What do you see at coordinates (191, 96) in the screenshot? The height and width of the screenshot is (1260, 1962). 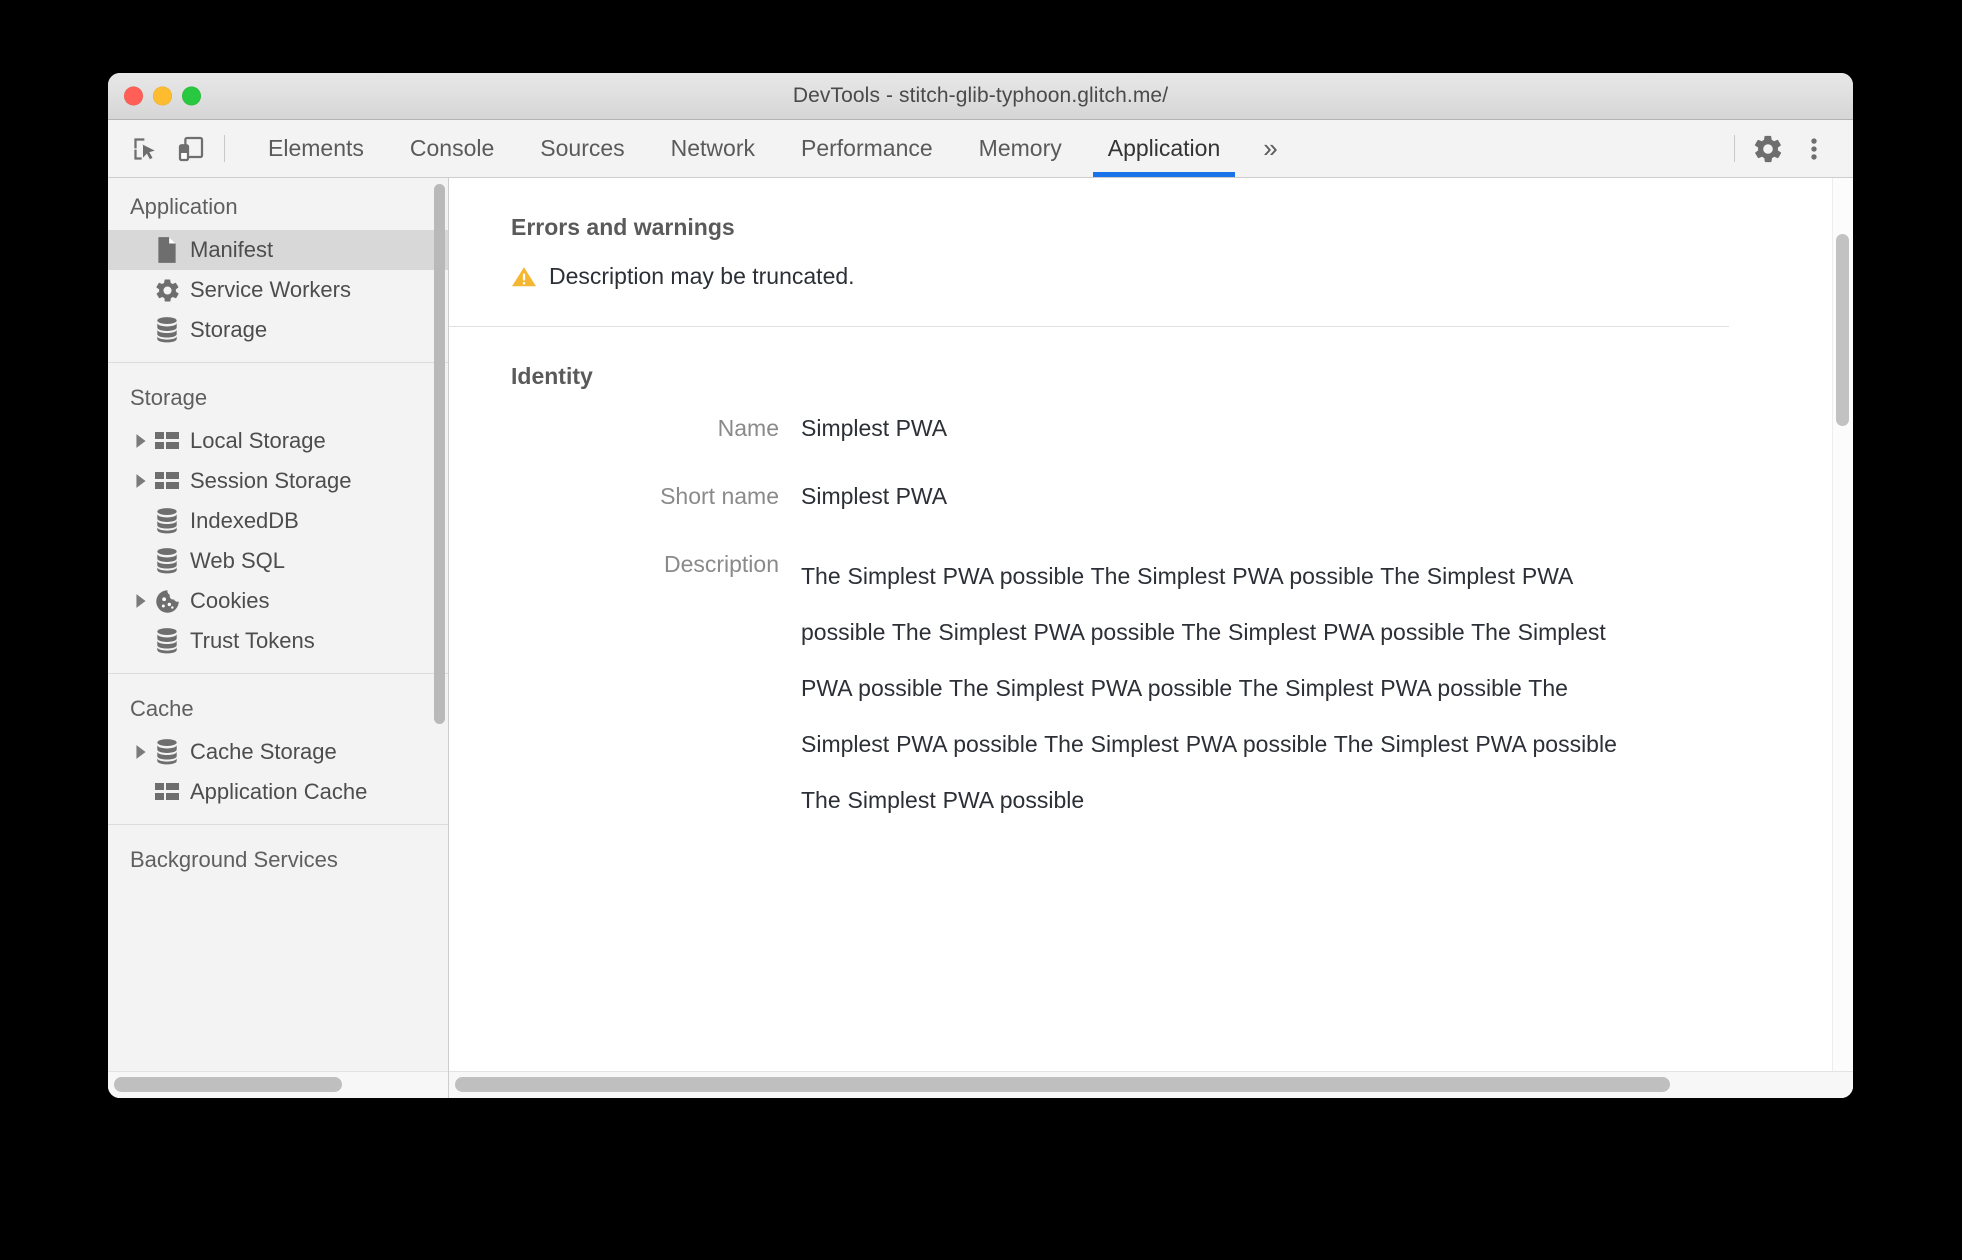 I see `zoom-window-button` at bounding box center [191, 96].